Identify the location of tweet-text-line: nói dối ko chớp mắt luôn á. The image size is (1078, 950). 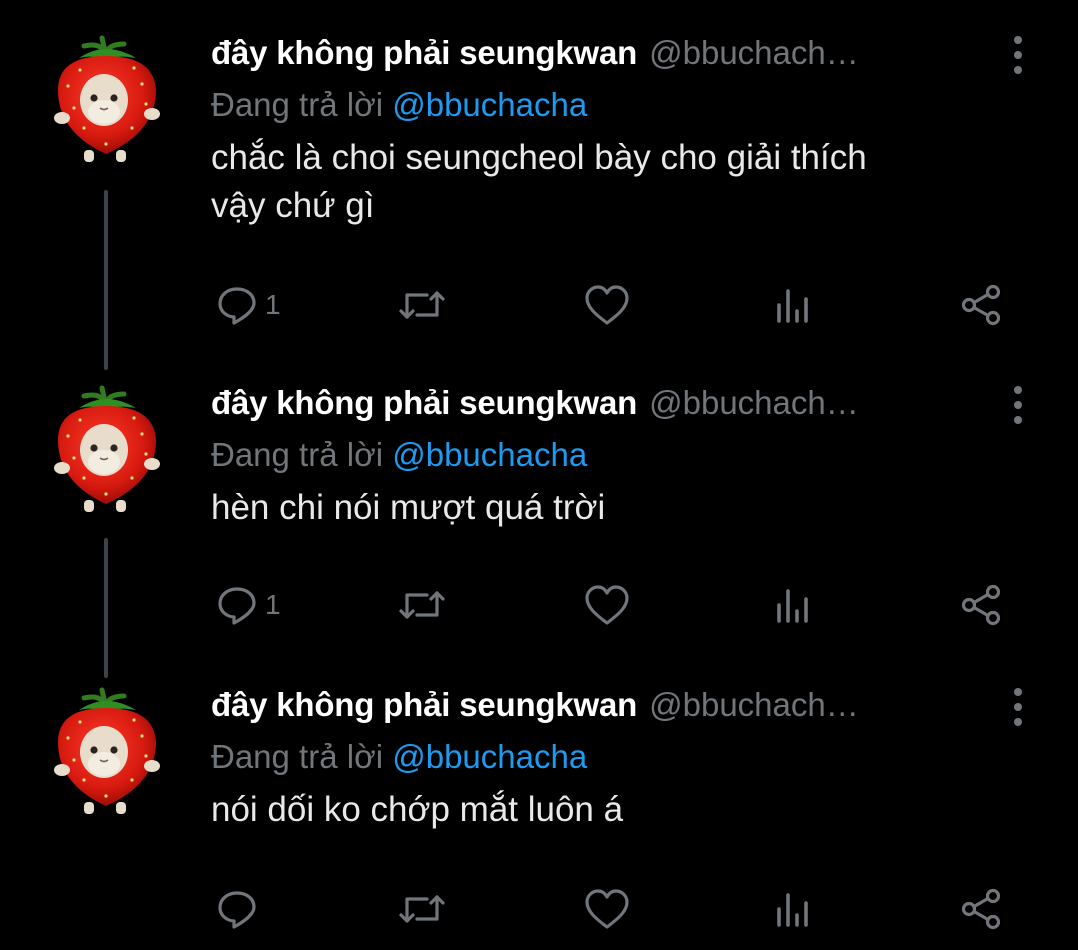
(417, 809).